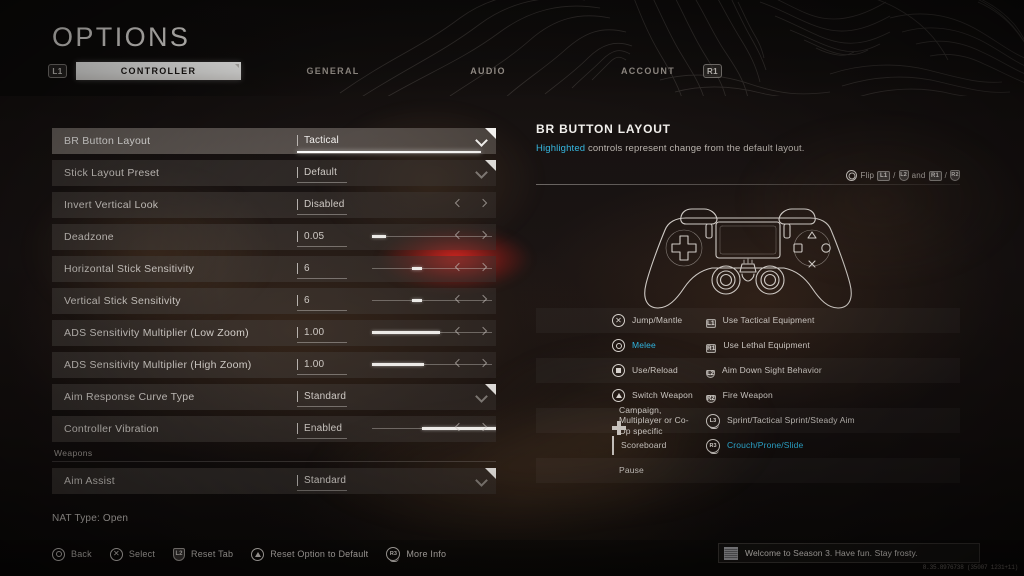 The height and width of the screenshot is (576, 1024). What do you see at coordinates (274, 481) in the screenshot?
I see `setting-row: Aim Assist Standard` at bounding box center [274, 481].